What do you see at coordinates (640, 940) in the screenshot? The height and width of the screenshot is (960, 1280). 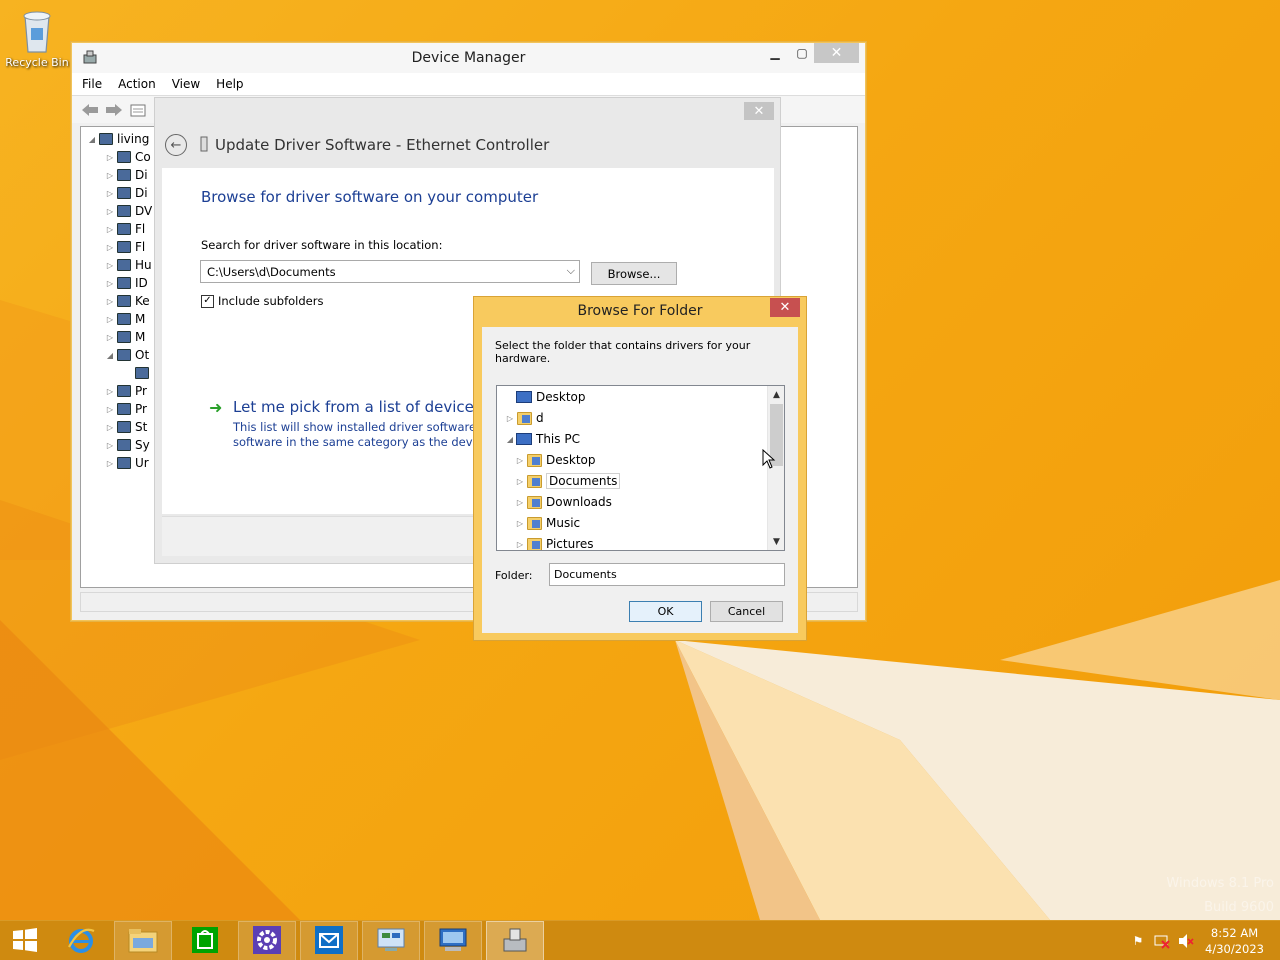 I see `taskbar: ⚑ 8:52 AM 4/30/2023` at bounding box center [640, 940].